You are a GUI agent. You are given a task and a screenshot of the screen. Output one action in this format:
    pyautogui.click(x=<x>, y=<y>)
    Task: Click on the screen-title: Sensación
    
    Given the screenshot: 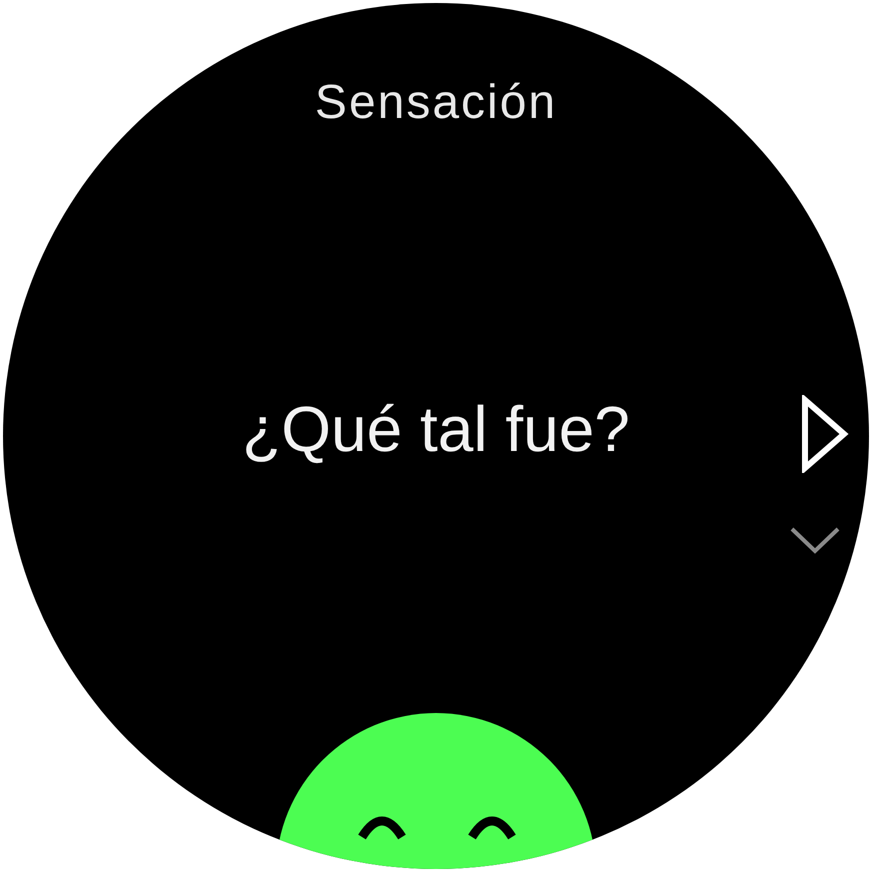 What is the action you would take?
    pyautogui.click(x=436, y=102)
    